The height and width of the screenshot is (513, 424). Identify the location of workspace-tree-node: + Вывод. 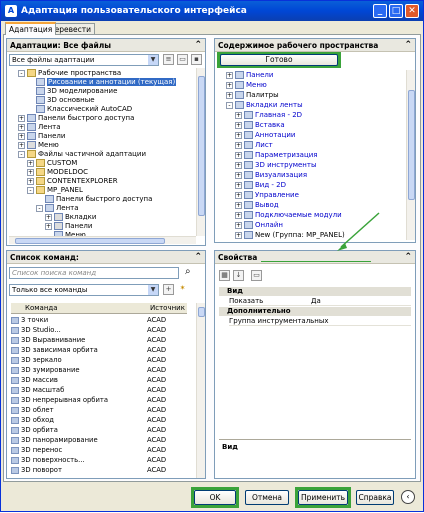
(257, 205).